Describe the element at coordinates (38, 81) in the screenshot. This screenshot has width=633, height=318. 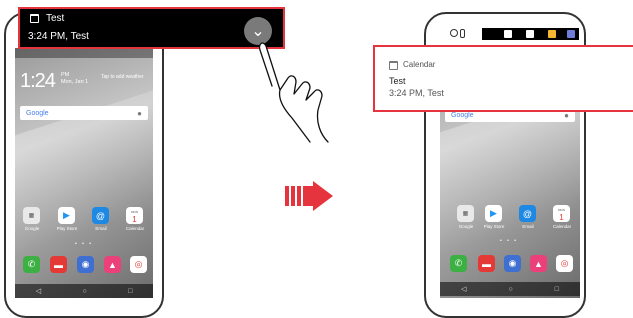
I see `clock-time: 1:24` at that location.